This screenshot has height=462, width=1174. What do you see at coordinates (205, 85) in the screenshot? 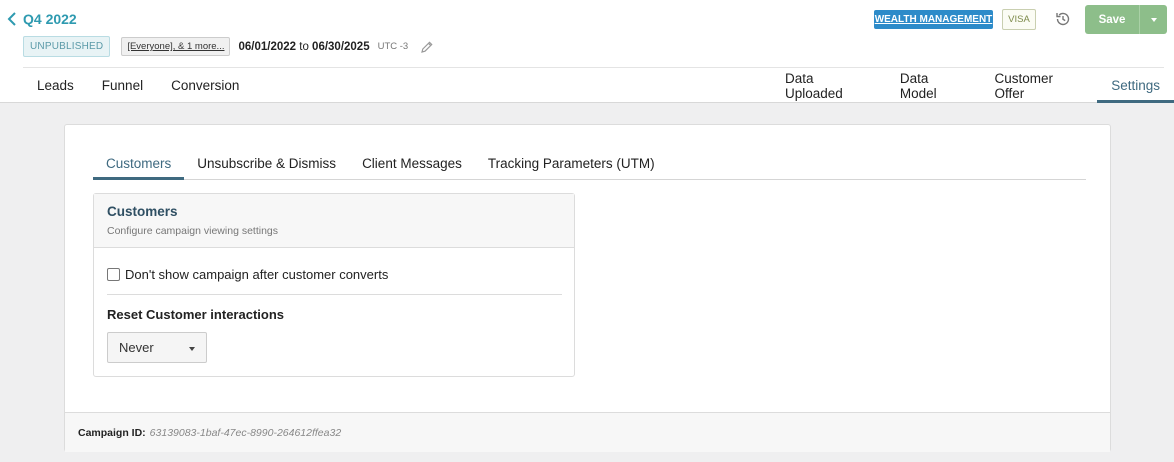
I see `nav-tab-conversion: Conversion` at bounding box center [205, 85].